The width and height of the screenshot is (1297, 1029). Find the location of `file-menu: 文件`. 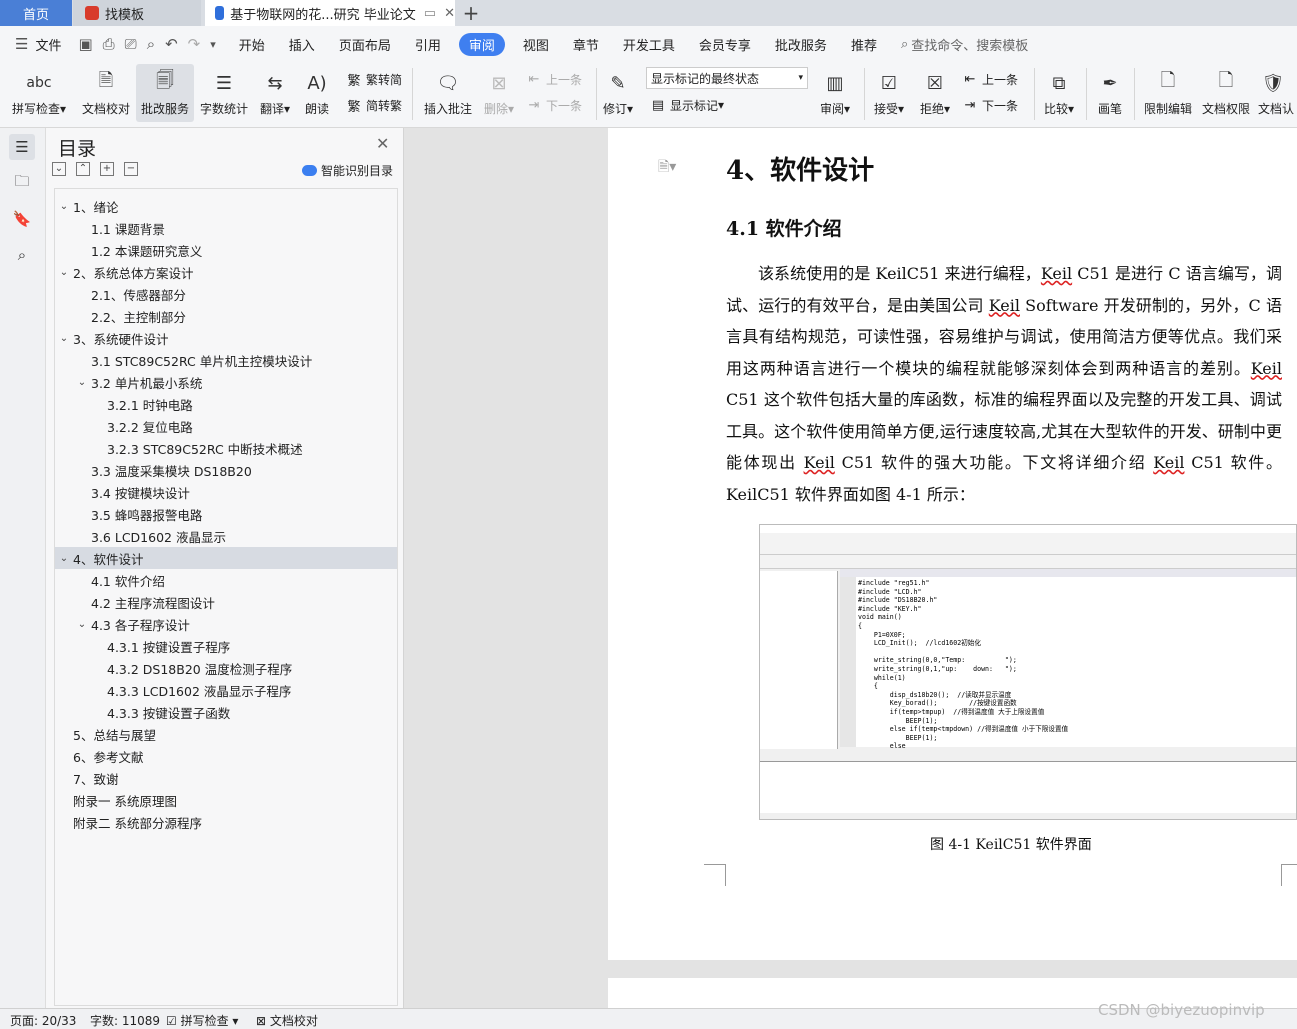

file-menu: 文件 is located at coordinates (53, 44).